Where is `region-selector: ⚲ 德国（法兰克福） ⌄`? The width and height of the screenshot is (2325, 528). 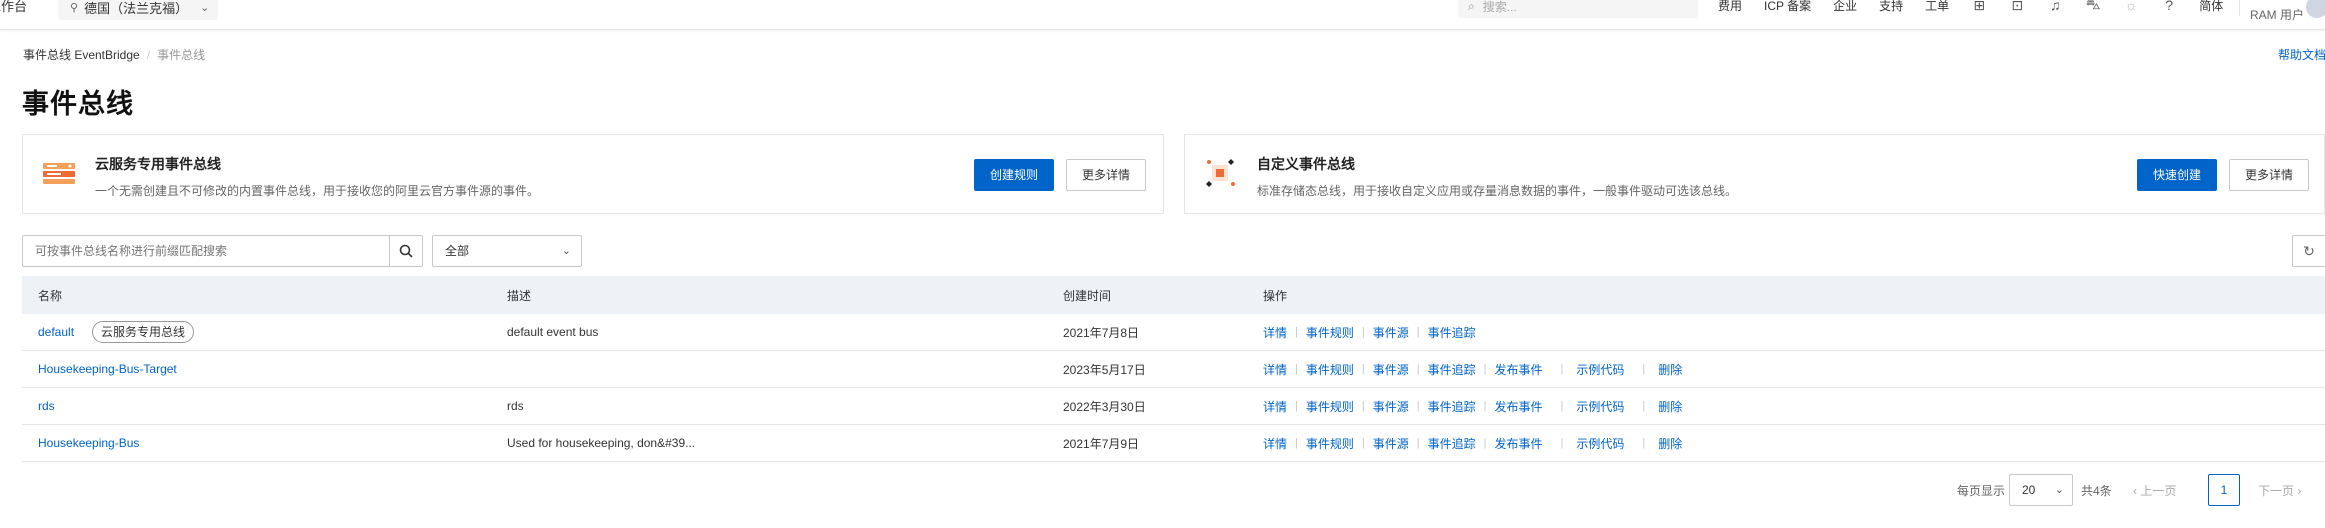
region-selector: ⚲ 德国（法兰克福） ⌄ is located at coordinates (138, 10).